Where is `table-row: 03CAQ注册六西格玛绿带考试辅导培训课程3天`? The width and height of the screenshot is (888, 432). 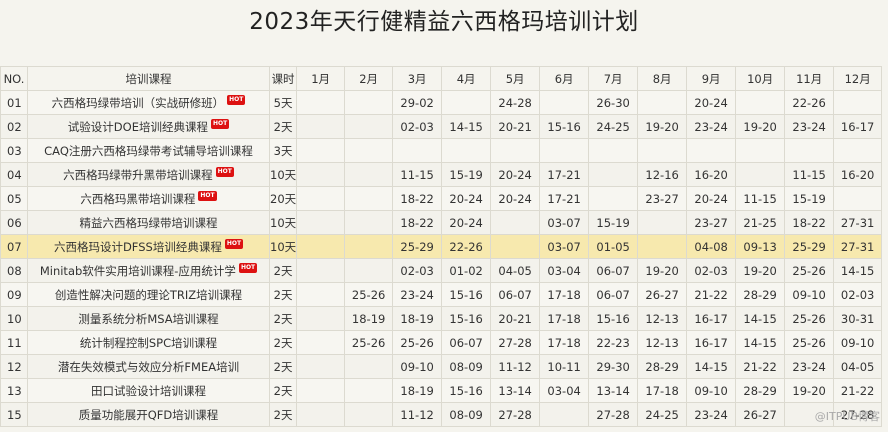 table-row: 03CAQ注册六西格玛绿带考试辅导培训课程3天 is located at coordinates (441, 151).